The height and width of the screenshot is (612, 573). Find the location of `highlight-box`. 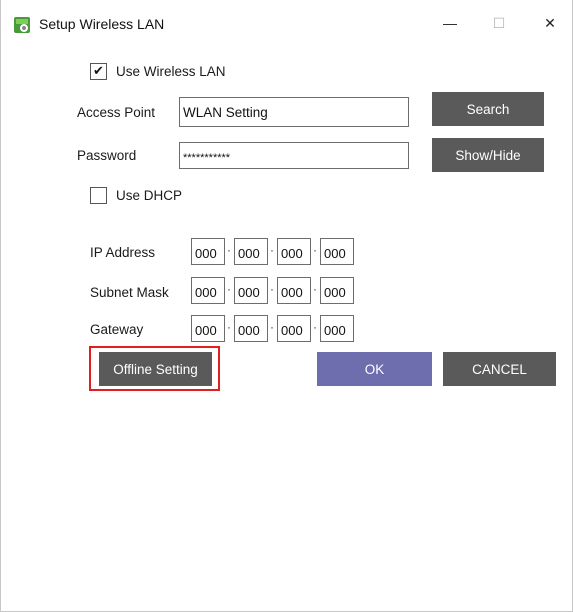

highlight-box is located at coordinates (154, 368).